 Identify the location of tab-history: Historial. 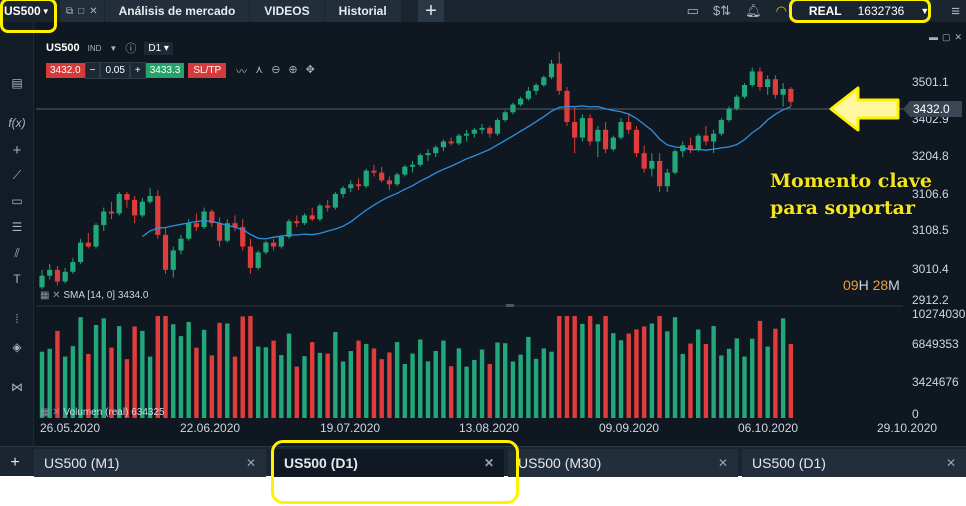
(362, 11).